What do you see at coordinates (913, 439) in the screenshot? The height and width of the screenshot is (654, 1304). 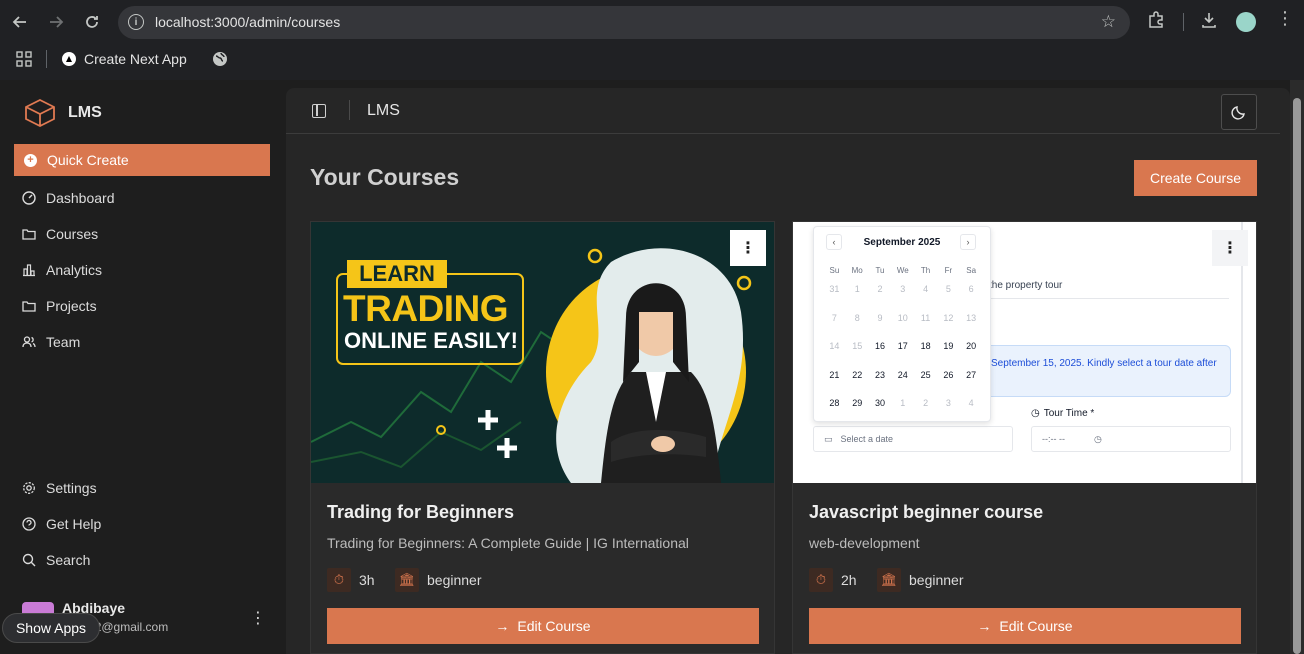 I see `date-input: ▭ Select a date` at bounding box center [913, 439].